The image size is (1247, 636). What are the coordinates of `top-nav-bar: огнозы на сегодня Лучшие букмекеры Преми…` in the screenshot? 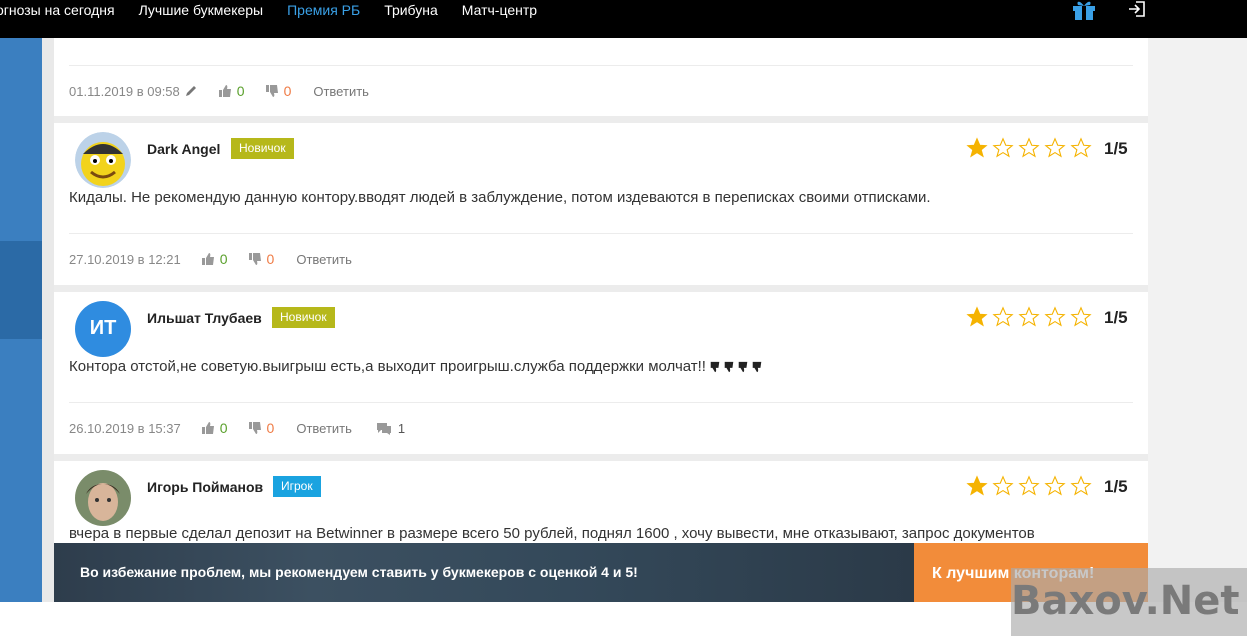 It's located at (623, 19).